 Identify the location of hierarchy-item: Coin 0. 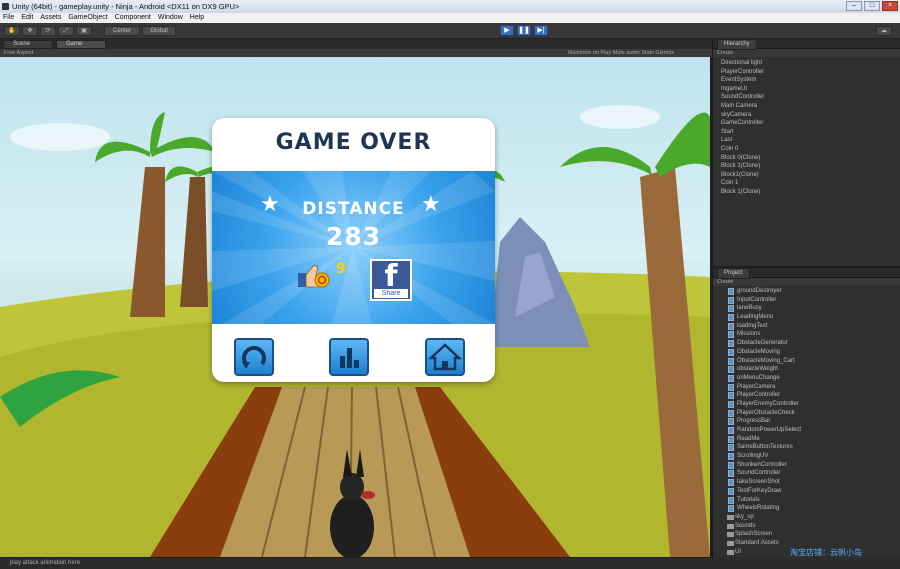
(806, 149).